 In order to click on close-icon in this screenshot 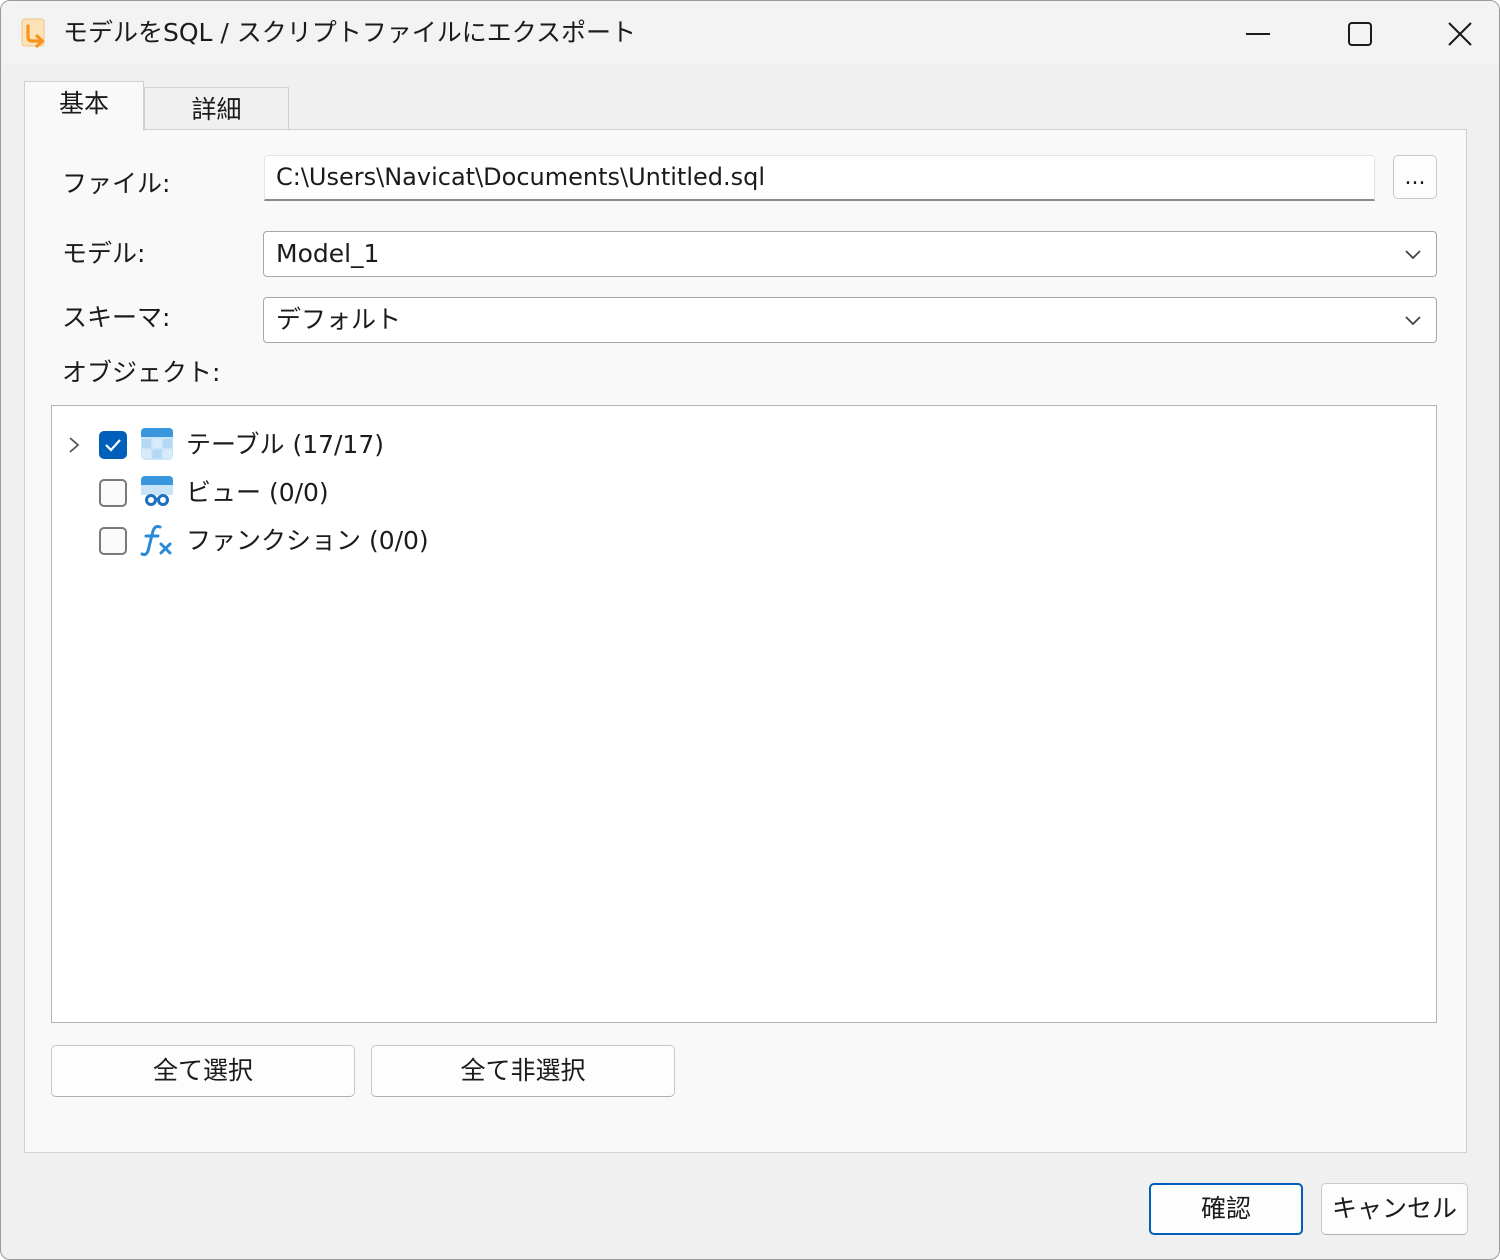, I will do `click(1460, 34)`.